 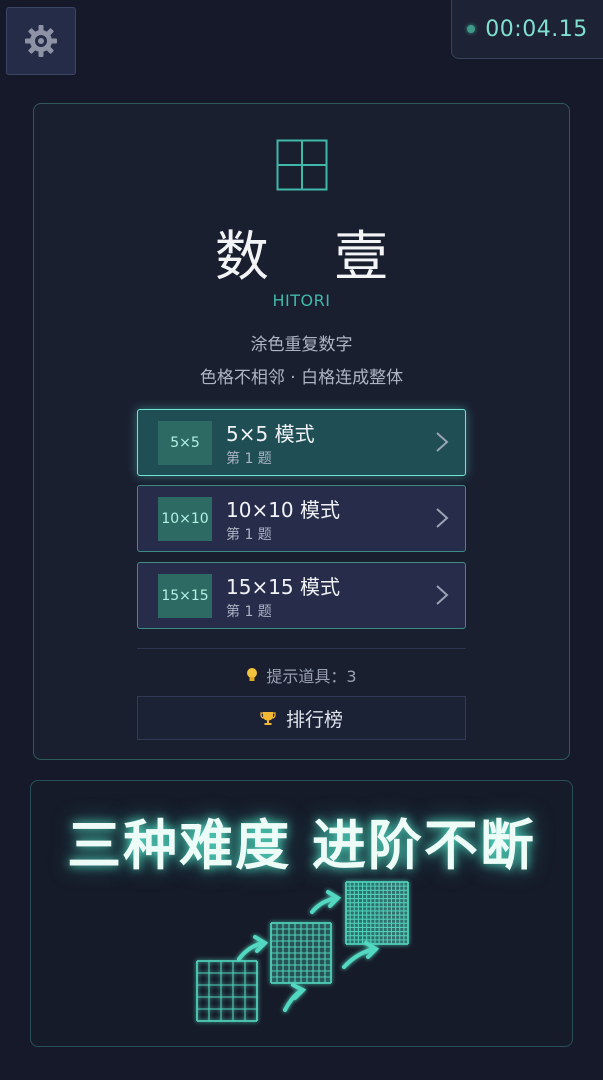 I want to click on difficulty-grids-illustration, so click(x=302, y=951).